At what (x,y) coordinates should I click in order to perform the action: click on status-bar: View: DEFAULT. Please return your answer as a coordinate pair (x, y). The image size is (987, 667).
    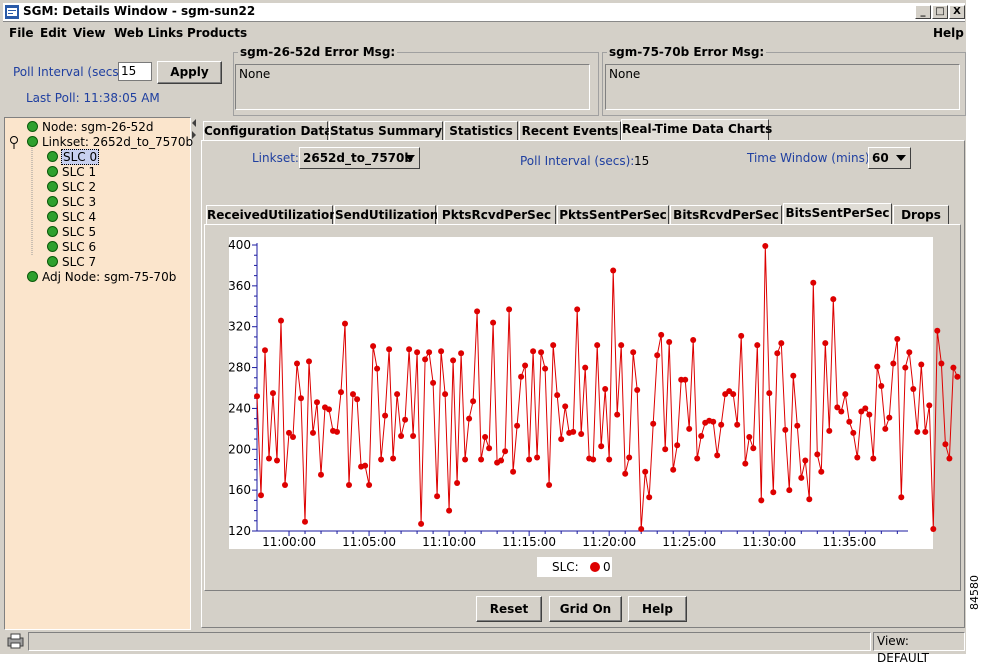
    Looking at the image, I should click on (484, 648).